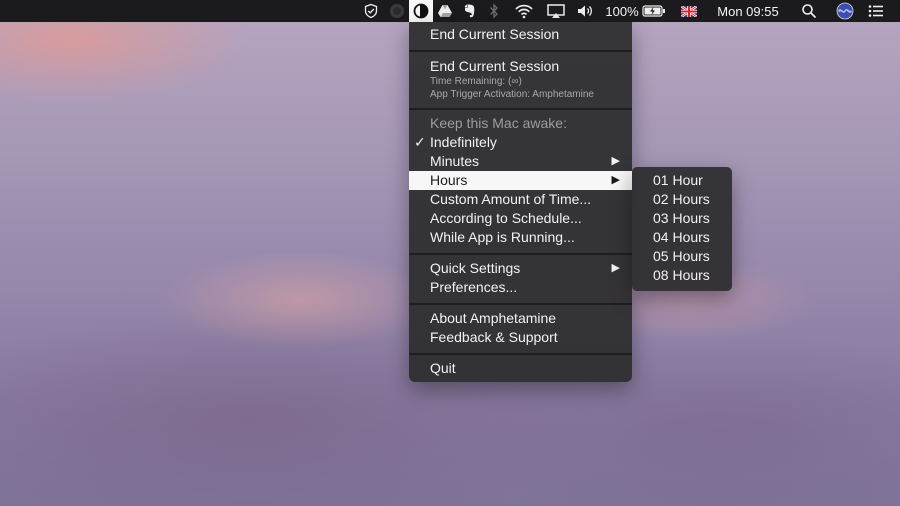 The image size is (900, 506). I want to click on amphetamine-icon, so click(421, 11).